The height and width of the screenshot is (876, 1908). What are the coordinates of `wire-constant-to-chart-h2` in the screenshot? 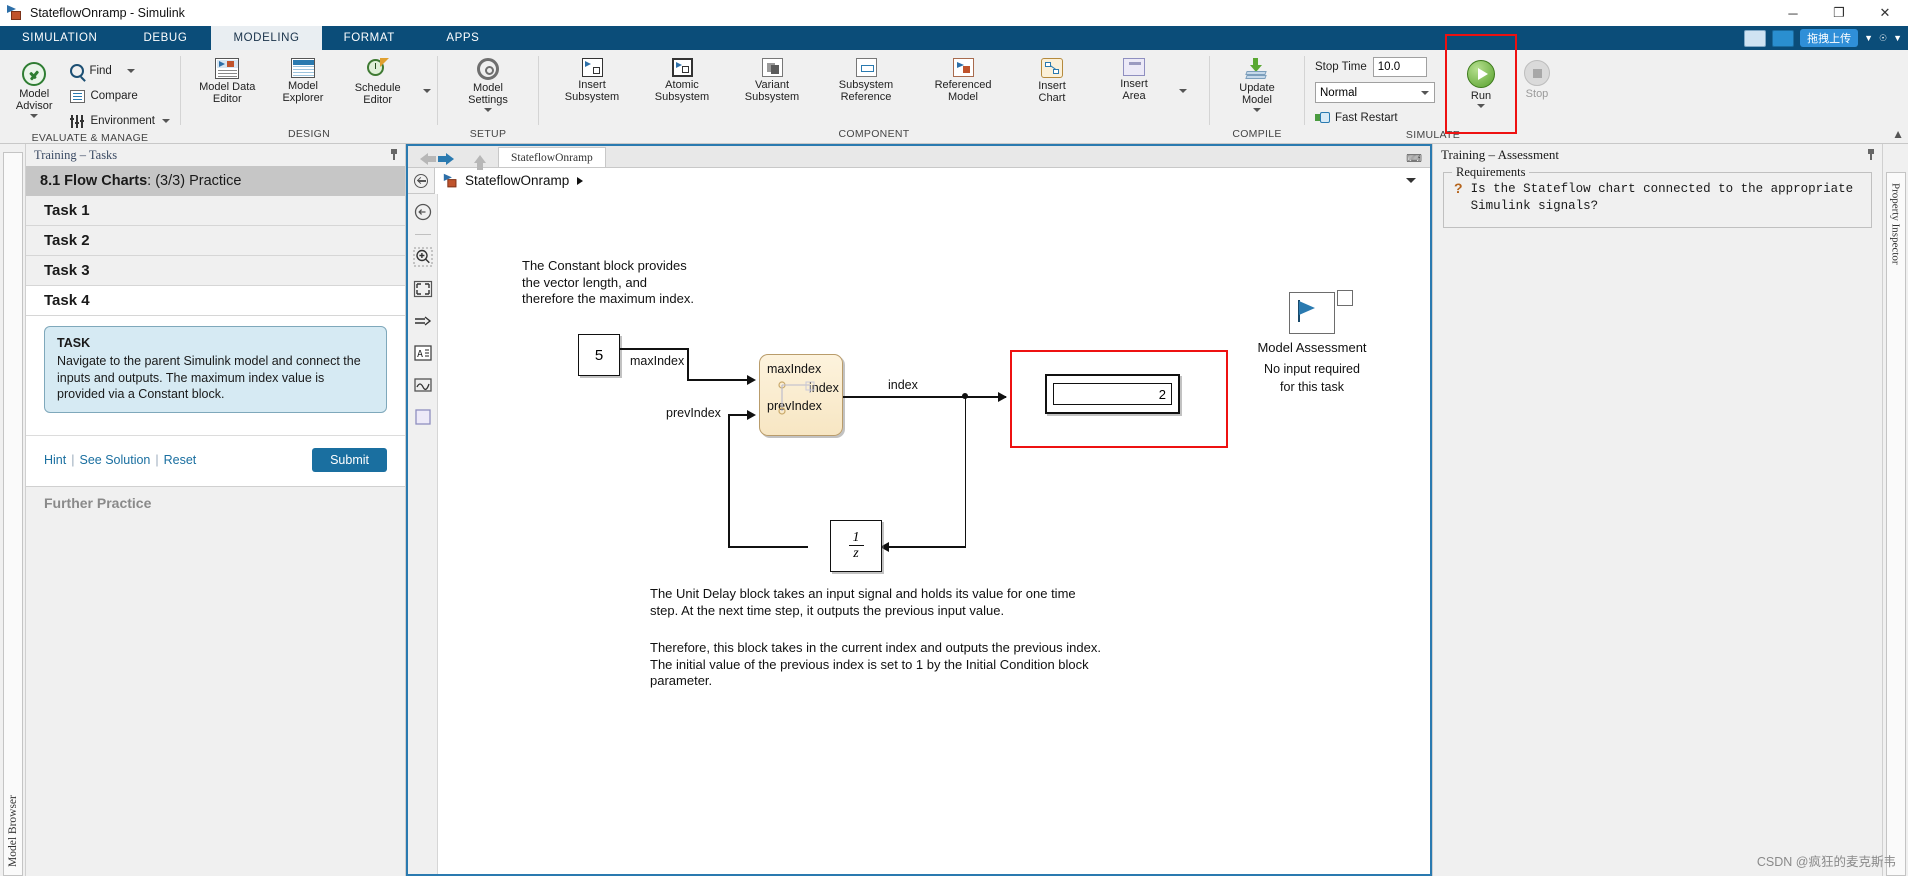 It's located at (718, 380).